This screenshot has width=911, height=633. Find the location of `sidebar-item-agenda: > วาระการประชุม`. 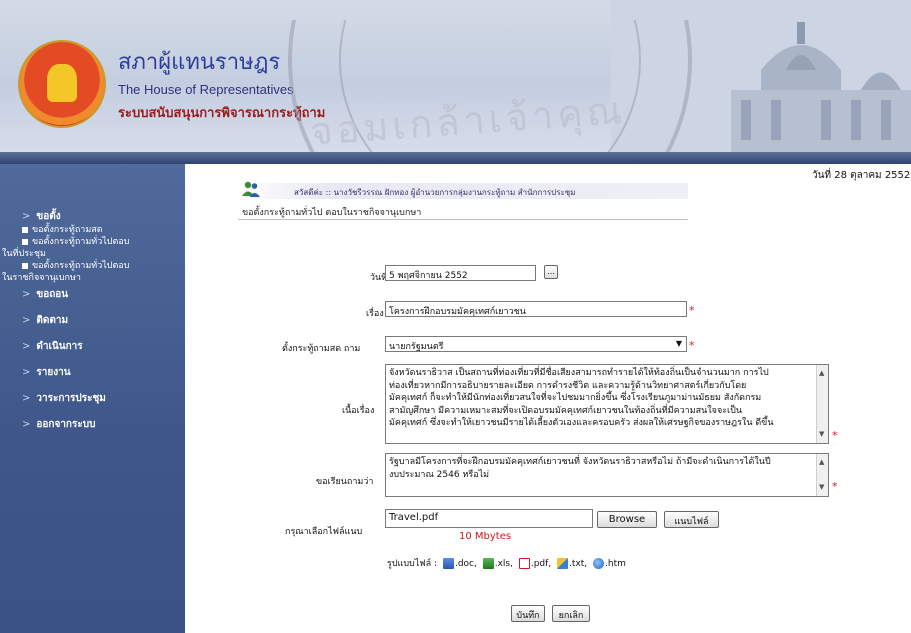

sidebar-item-agenda: > วาระการประชุม is located at coordinates (92, 399).